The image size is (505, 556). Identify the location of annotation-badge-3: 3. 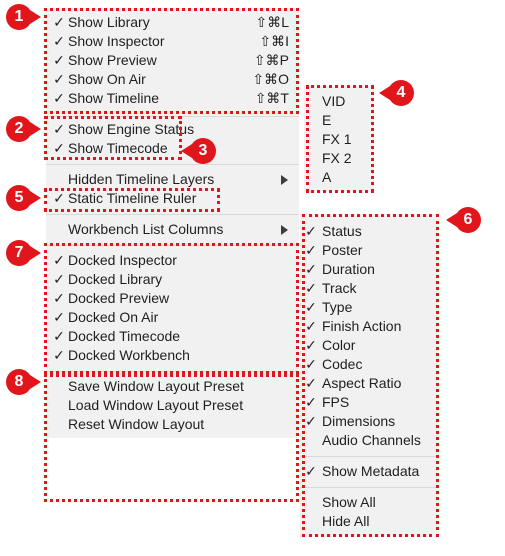
(198, 151).